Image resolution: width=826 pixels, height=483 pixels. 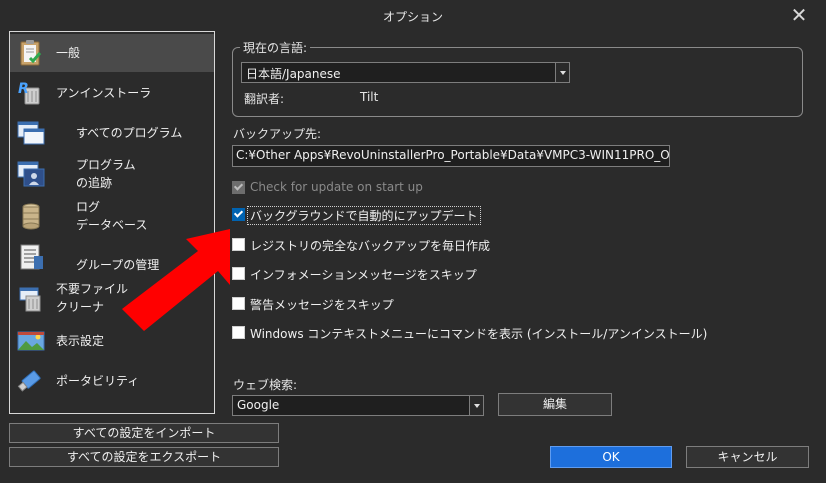 What do you see at coordinates (293, 74) in the screenshot?
I see `language-select-value: 日本語/Japanese` at bounding box center [293, 74].